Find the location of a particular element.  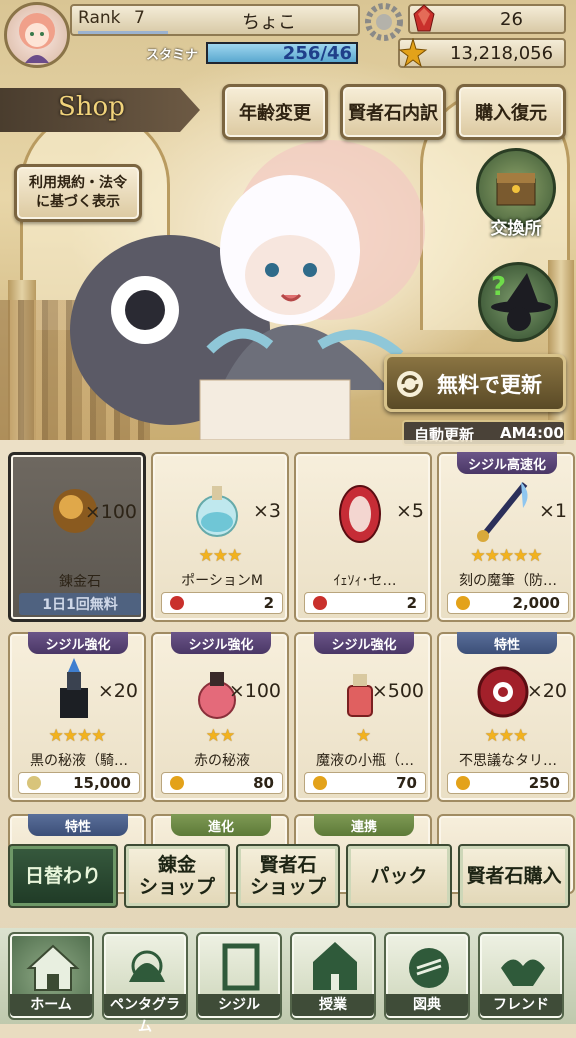

gem-count: 26 is located at coordinates (511, 19).